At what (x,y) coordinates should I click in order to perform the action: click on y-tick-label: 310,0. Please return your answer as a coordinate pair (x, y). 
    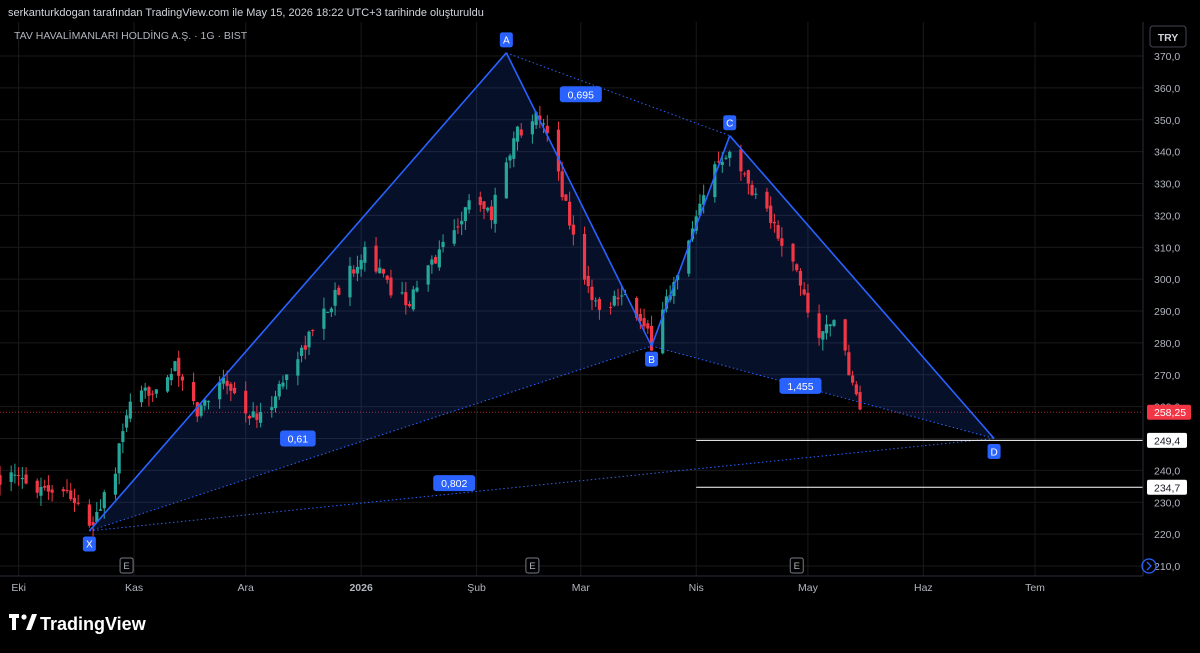
    Looking at the image, I should click on (1167, 248).